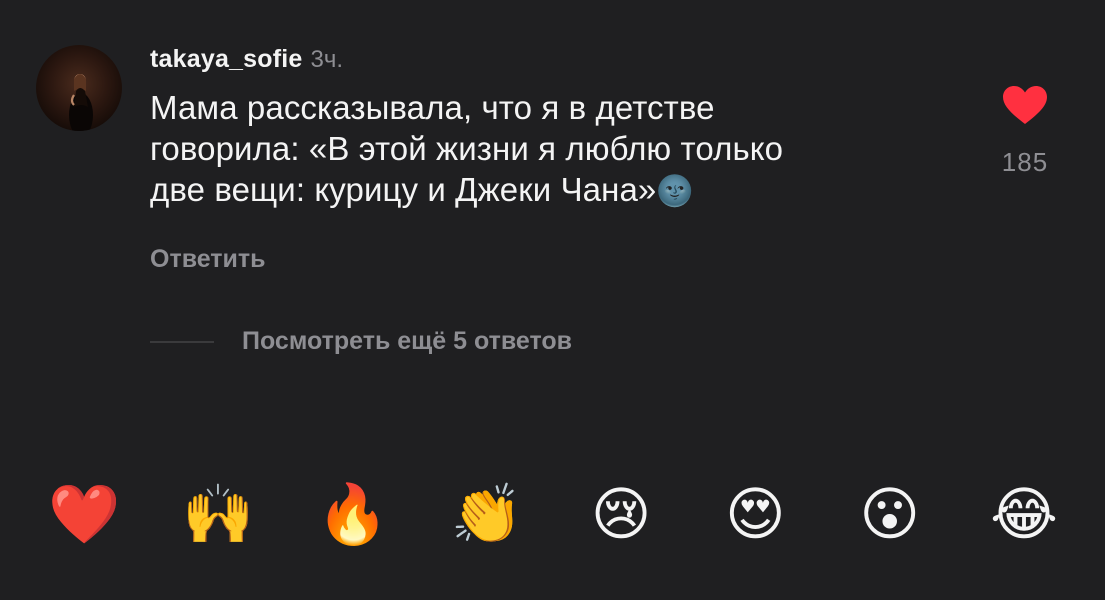 This screenshot has width=1105, height=600. What do you see at coordinates (218, 514) in the screenshot?
I see `reaction-raised-hands-icon: 🙌` at bounding box center [218, 514].